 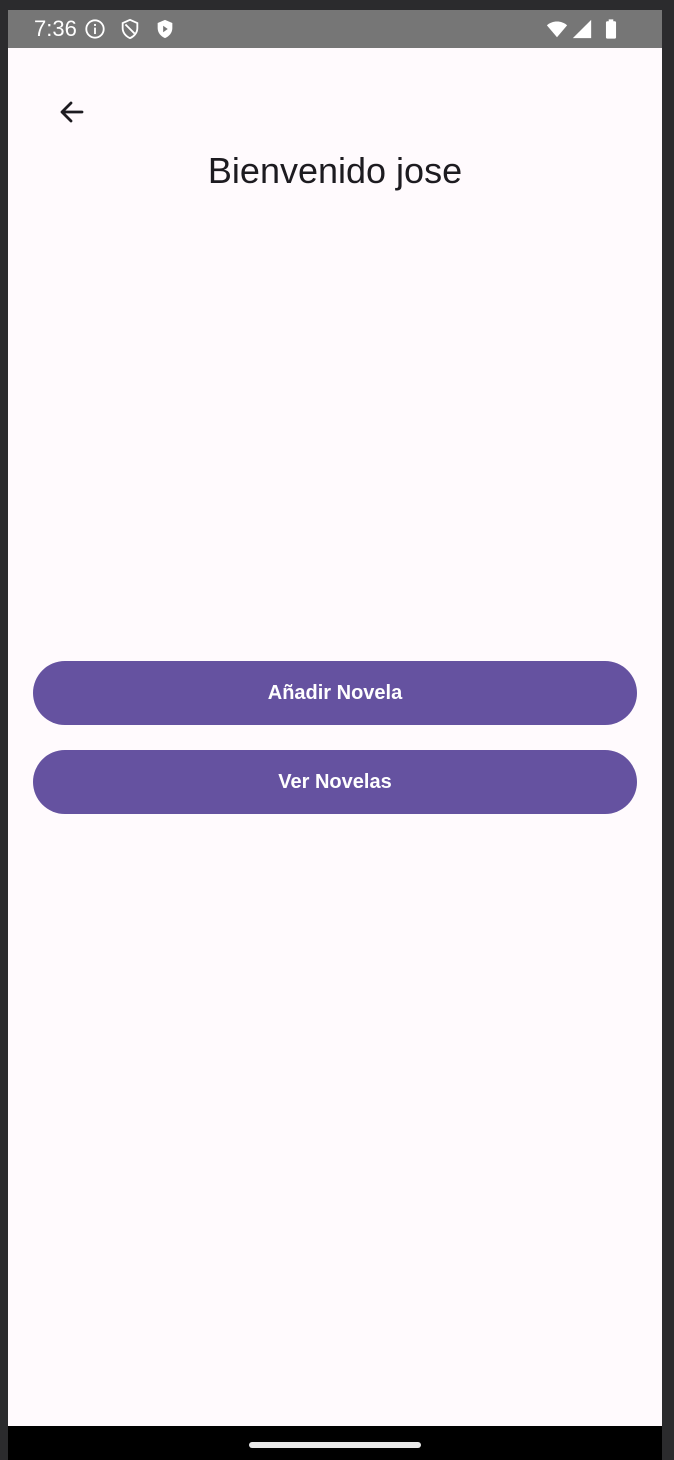 What do you see at coordinates (165, 29) in the screenshot?
I see `shield-play-icon` at bounding box center [165, 29].